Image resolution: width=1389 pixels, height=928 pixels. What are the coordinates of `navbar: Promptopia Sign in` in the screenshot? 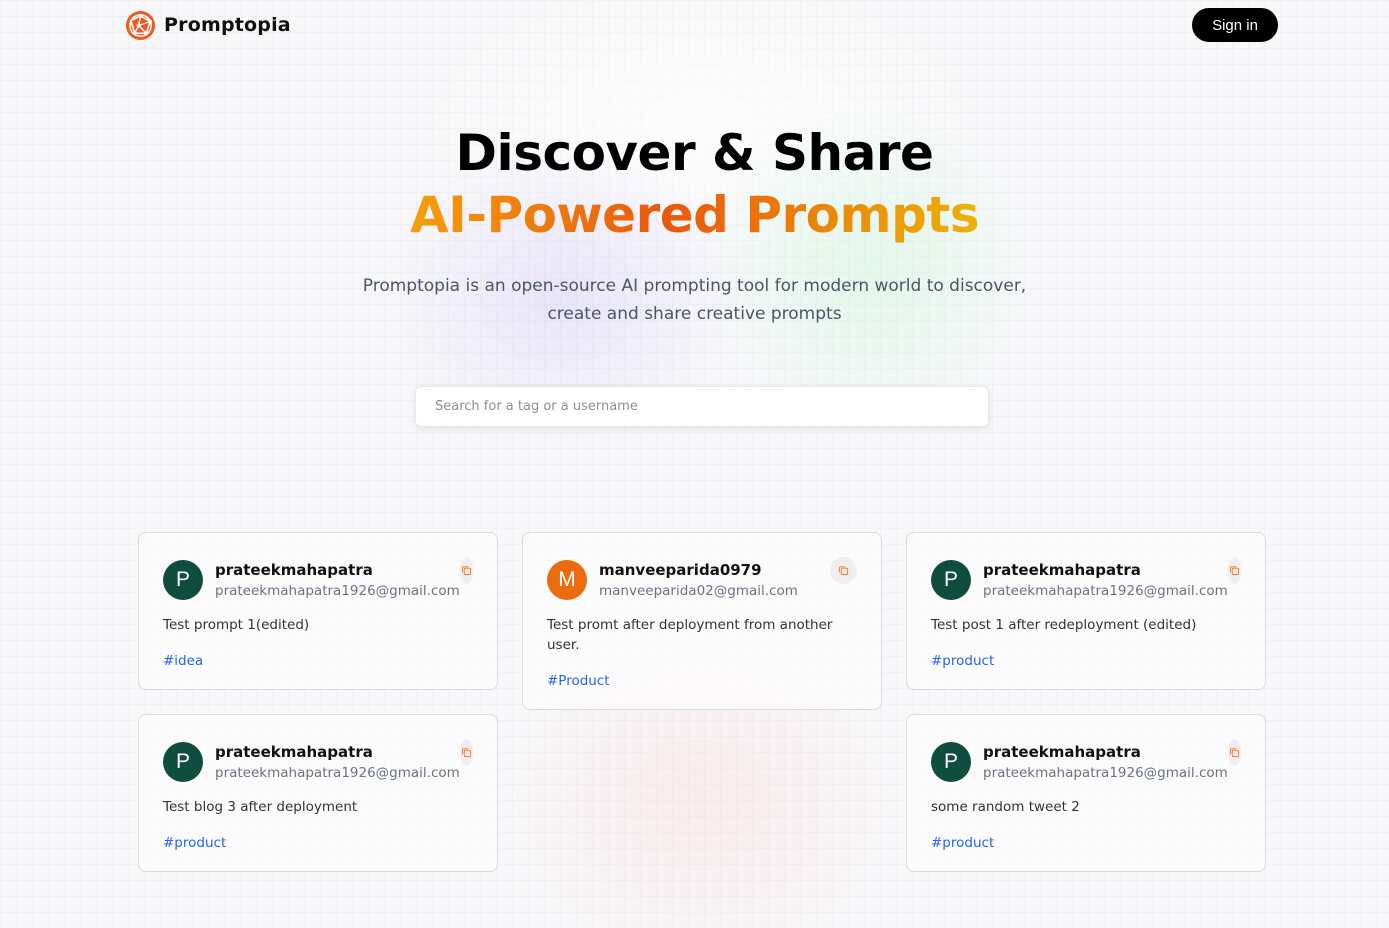 It's located at (701, 25).